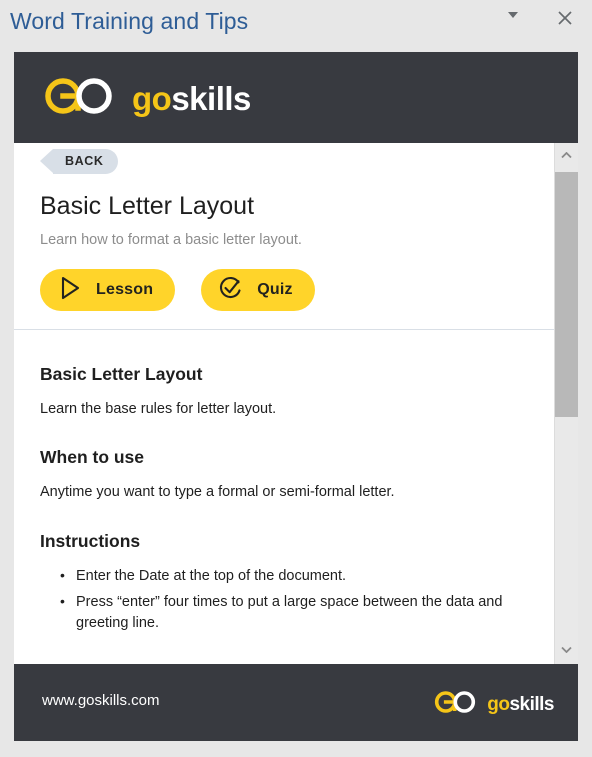 The image size is (592, 757). Describe the element at coordinates (79, 161) in the screenshot. I see `back-button: BACK` at that location.